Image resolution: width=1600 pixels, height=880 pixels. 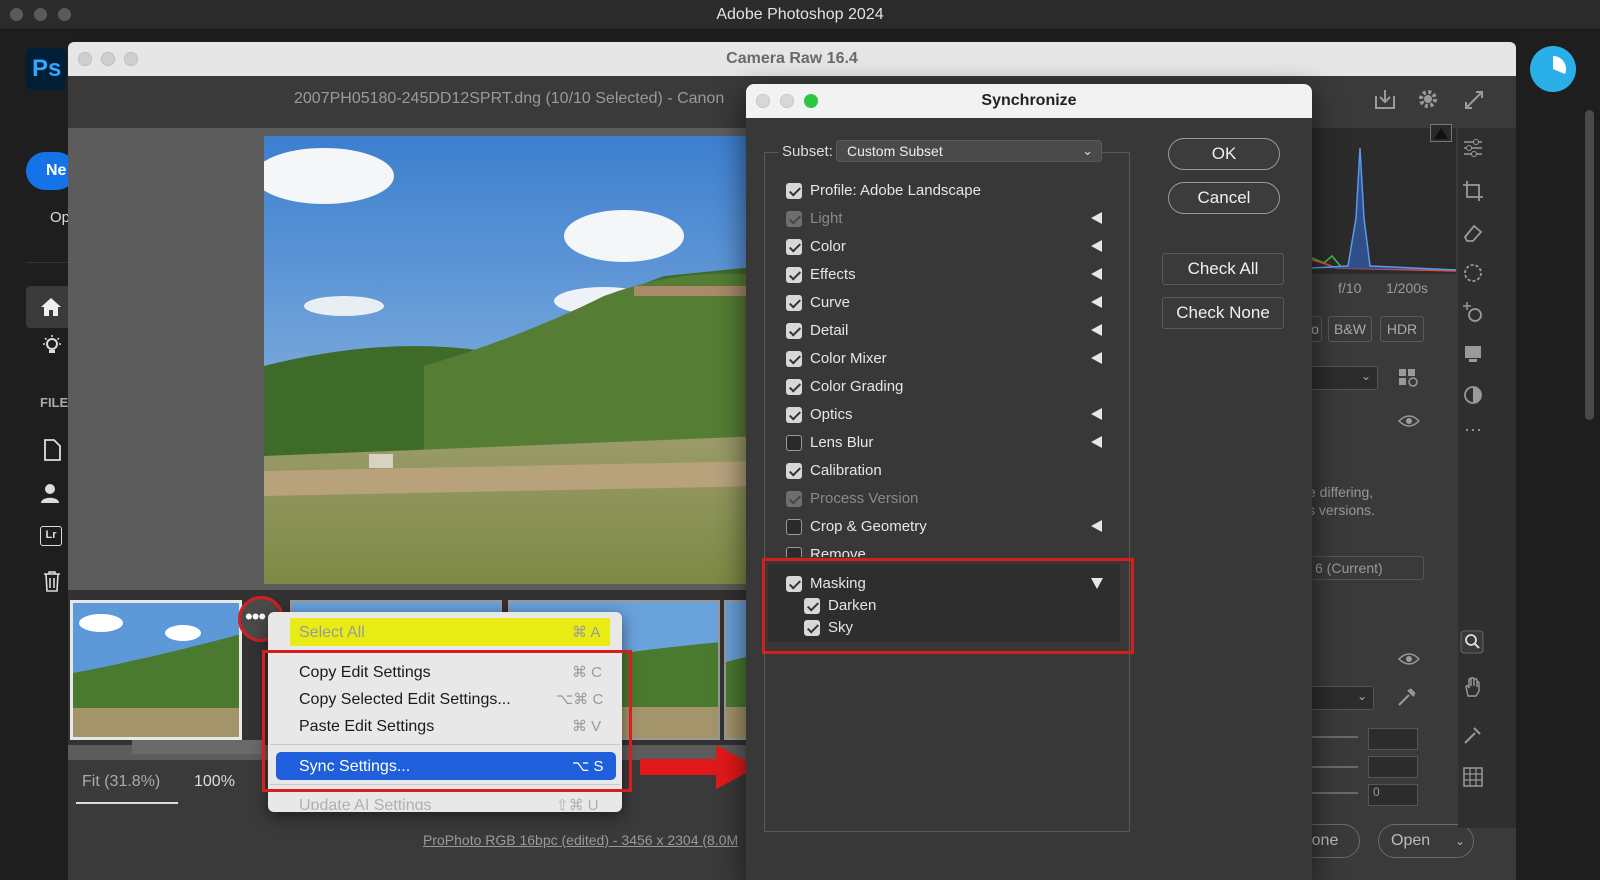 What do you see at coordinates (1393, 795) in the screenshot?
I see `slider-value-field: 0` at bounding box center [1393, 795].